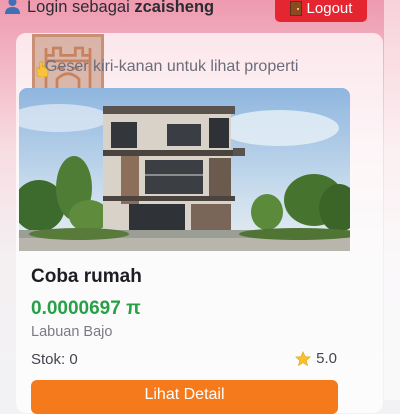 The image size is (400, 414). Describe the element at coordinates (326, 358) in the screenshot. I see `rating-value: 5.0` at that location.